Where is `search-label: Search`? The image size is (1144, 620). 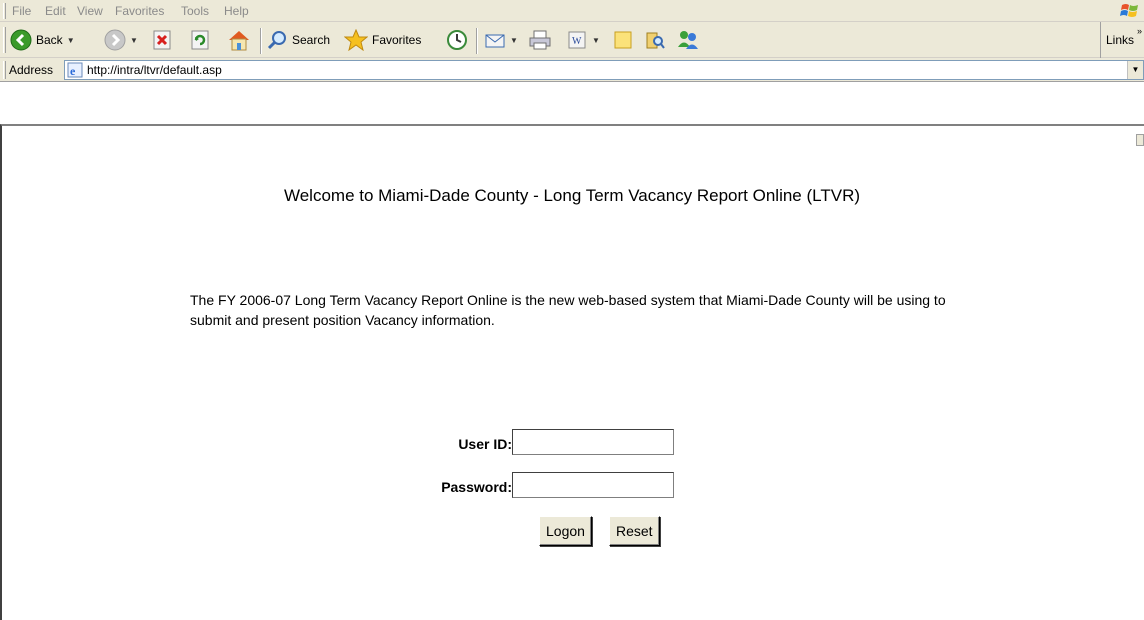 search-label: Search is located at coordinates (311, 40).